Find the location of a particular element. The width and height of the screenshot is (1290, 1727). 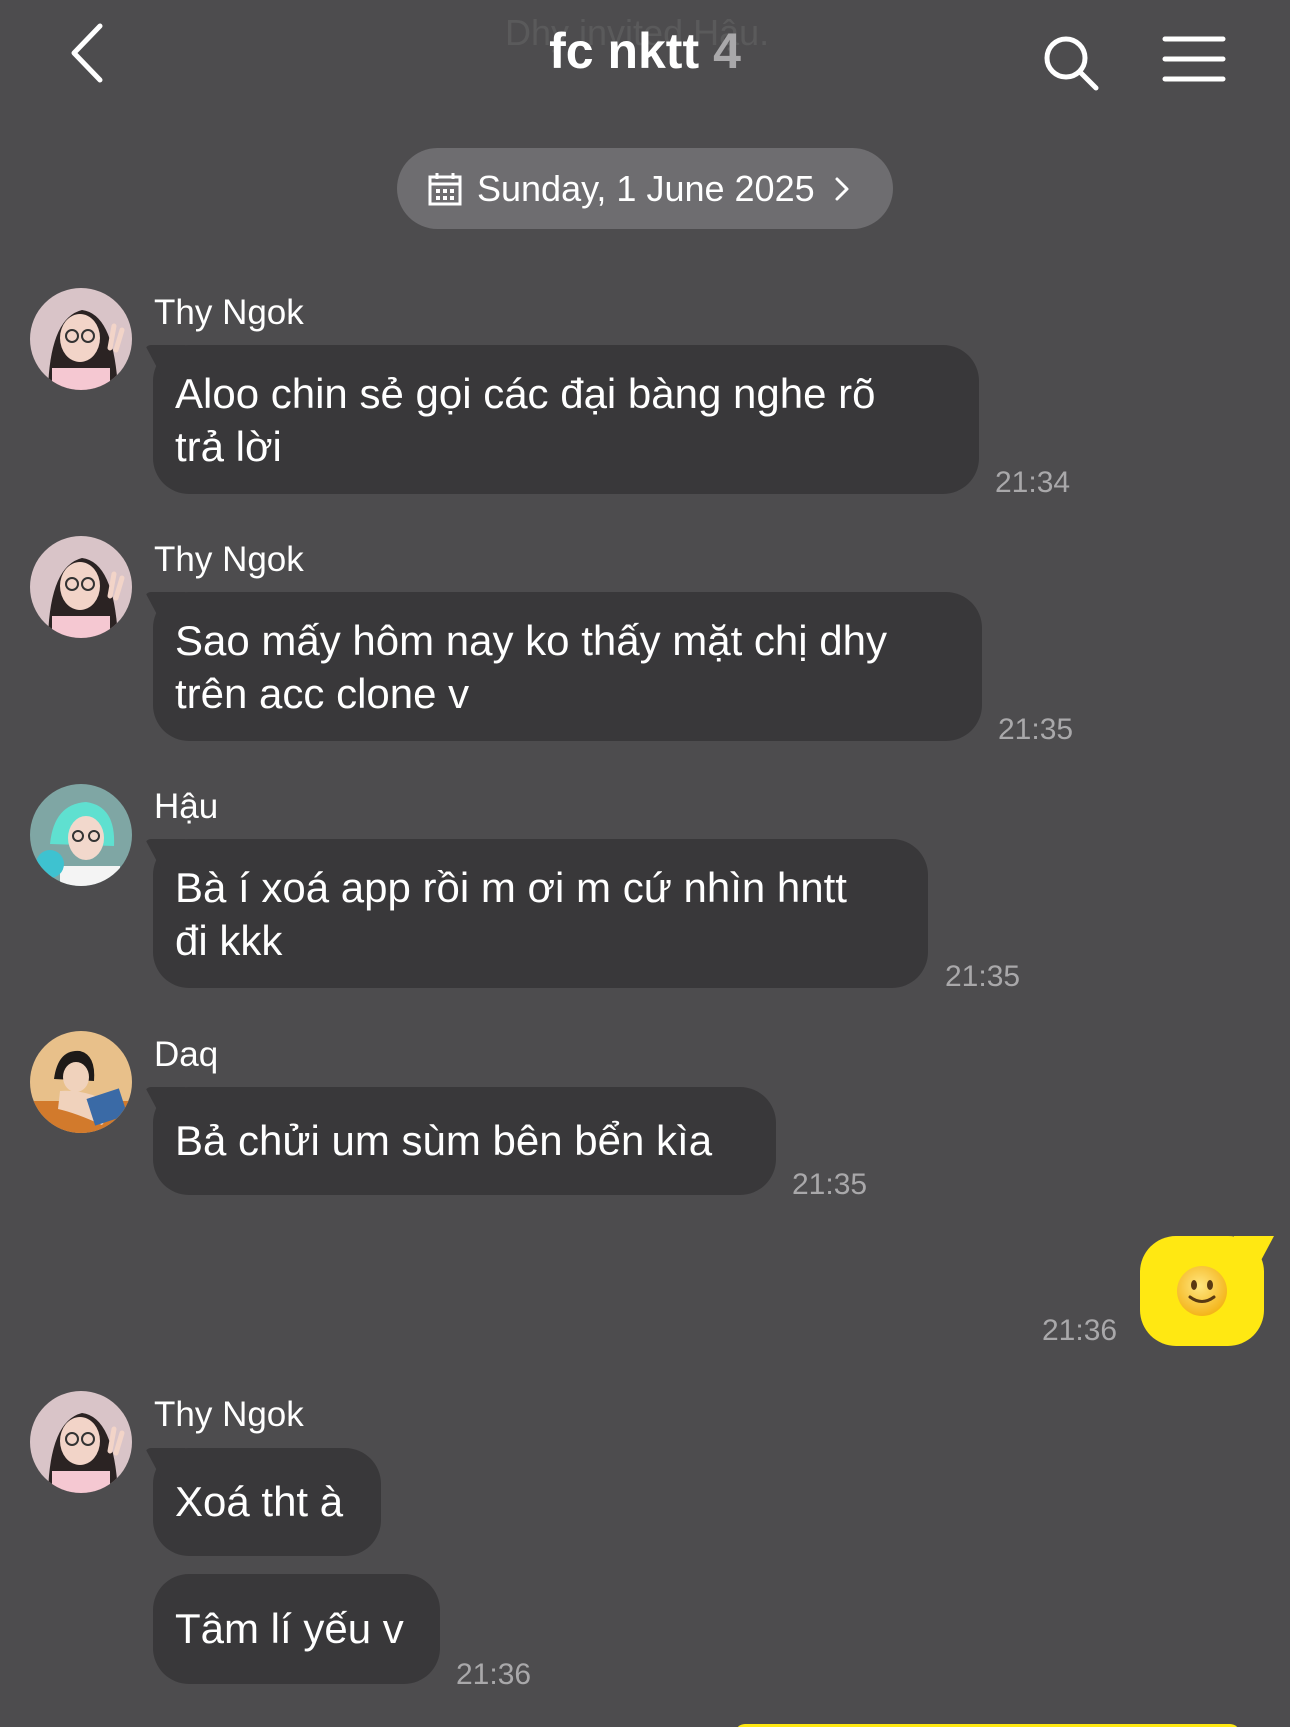

message-time: 21:34 is located at coordinates (1033, 482).